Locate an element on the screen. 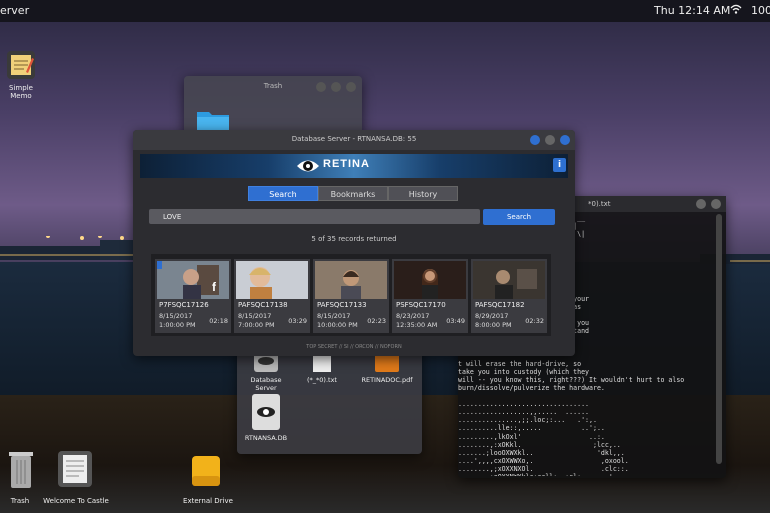 The image size is (770, 513). trash-icon is located at coordinates (21, 470).